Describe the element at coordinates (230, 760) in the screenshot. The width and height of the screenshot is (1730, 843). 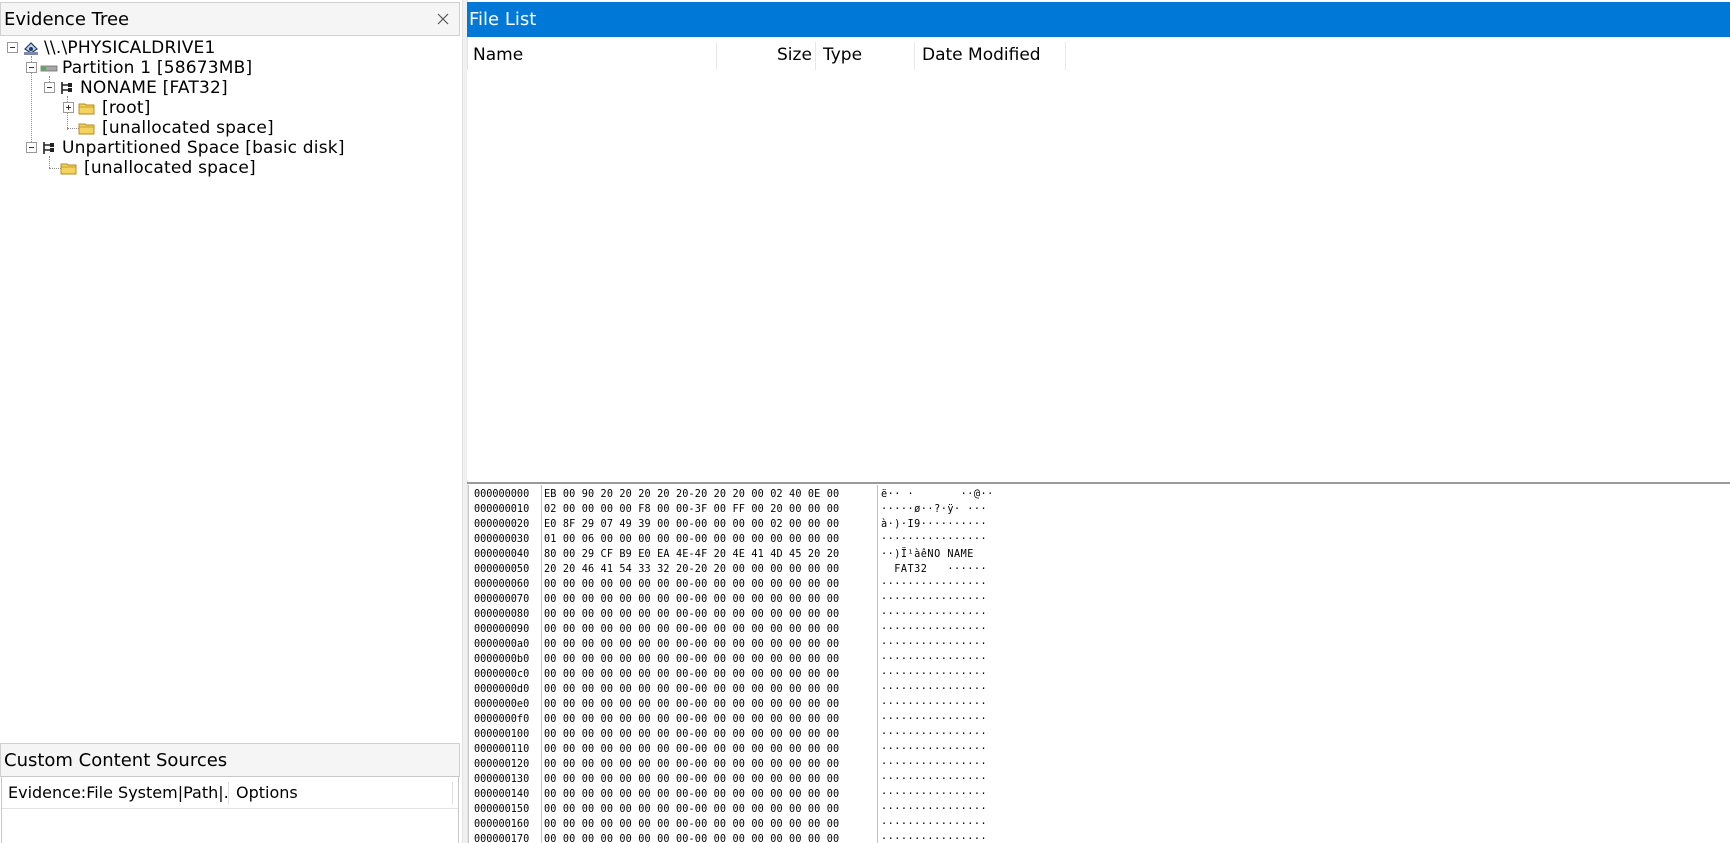
I see `custom-content-header: Custom Content Sources` at that location.